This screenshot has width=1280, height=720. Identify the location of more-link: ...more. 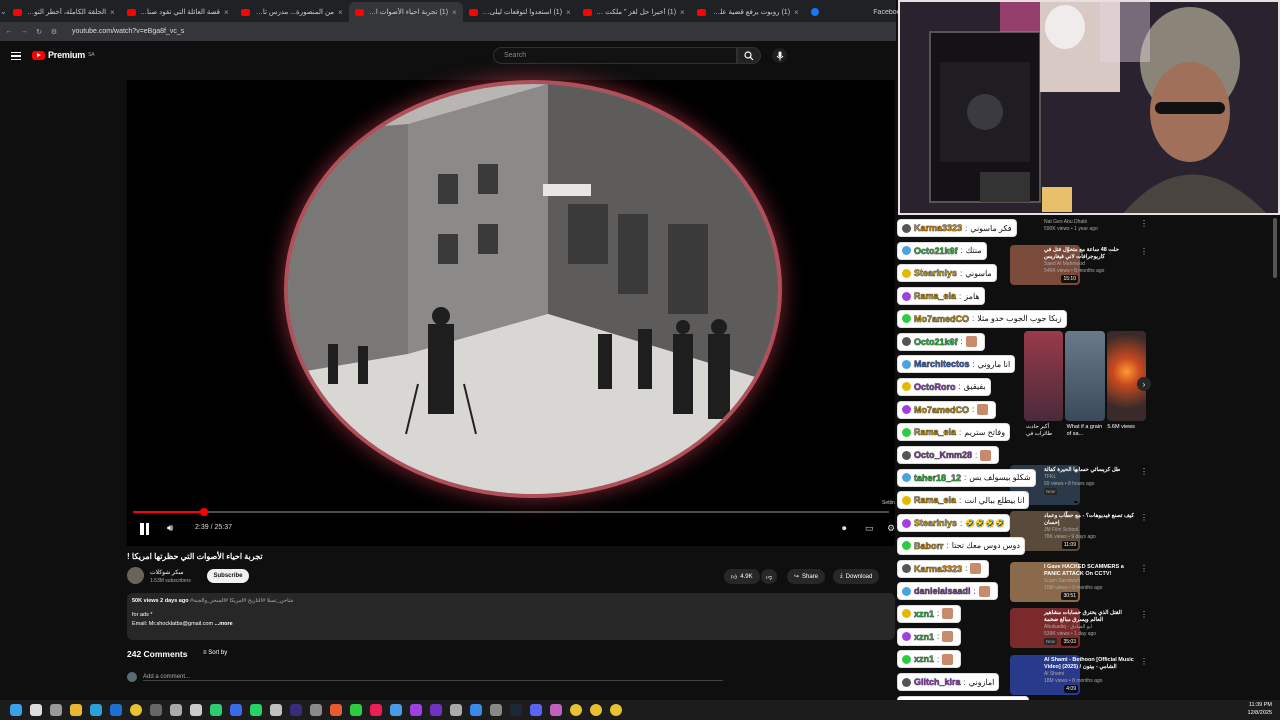
(224, 624).